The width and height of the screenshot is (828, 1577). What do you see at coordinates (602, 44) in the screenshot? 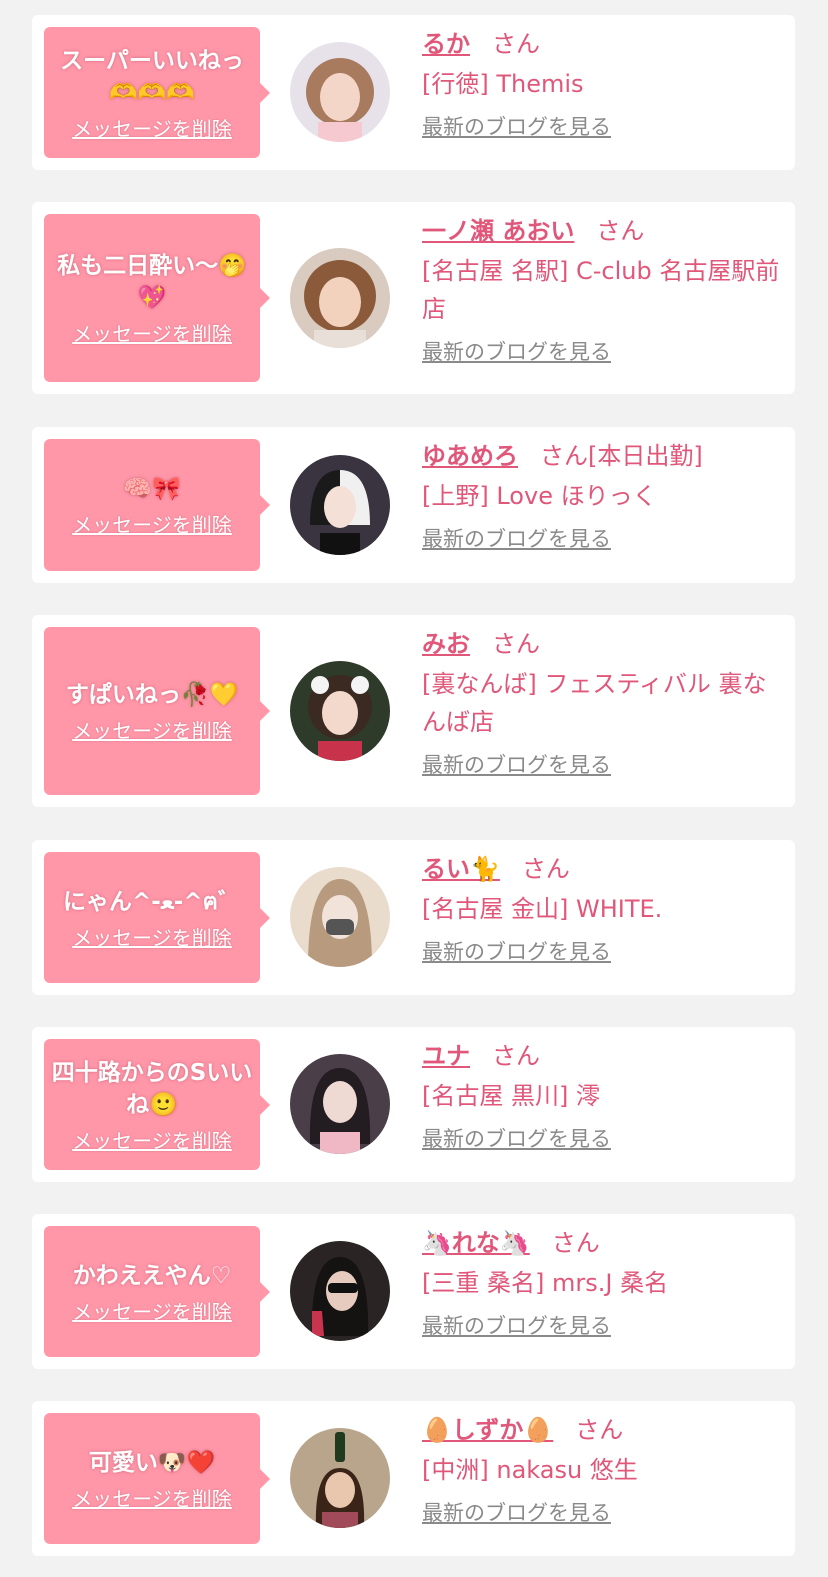
I see `name-line: るか さん` at bounding box center [602, 44].